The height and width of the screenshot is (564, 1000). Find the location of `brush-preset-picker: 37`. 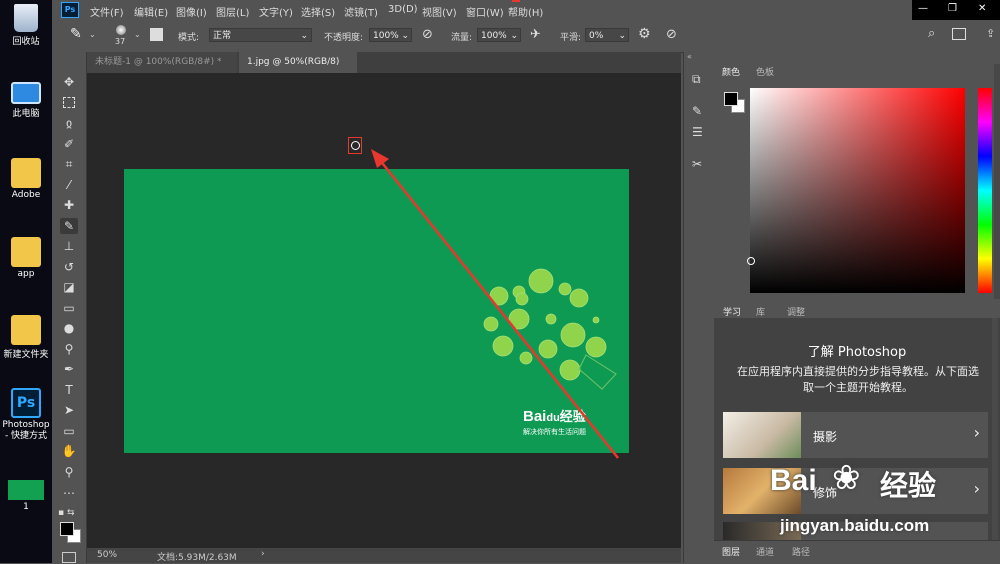

brush-preset-picker: 37 is located at coordinates (121, 36).